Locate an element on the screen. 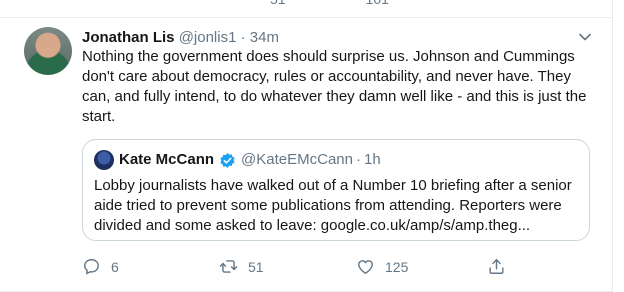 Image resolution: width=624 pixels, height=292 pixels. timeline-border is located at coordinates (612, 146).